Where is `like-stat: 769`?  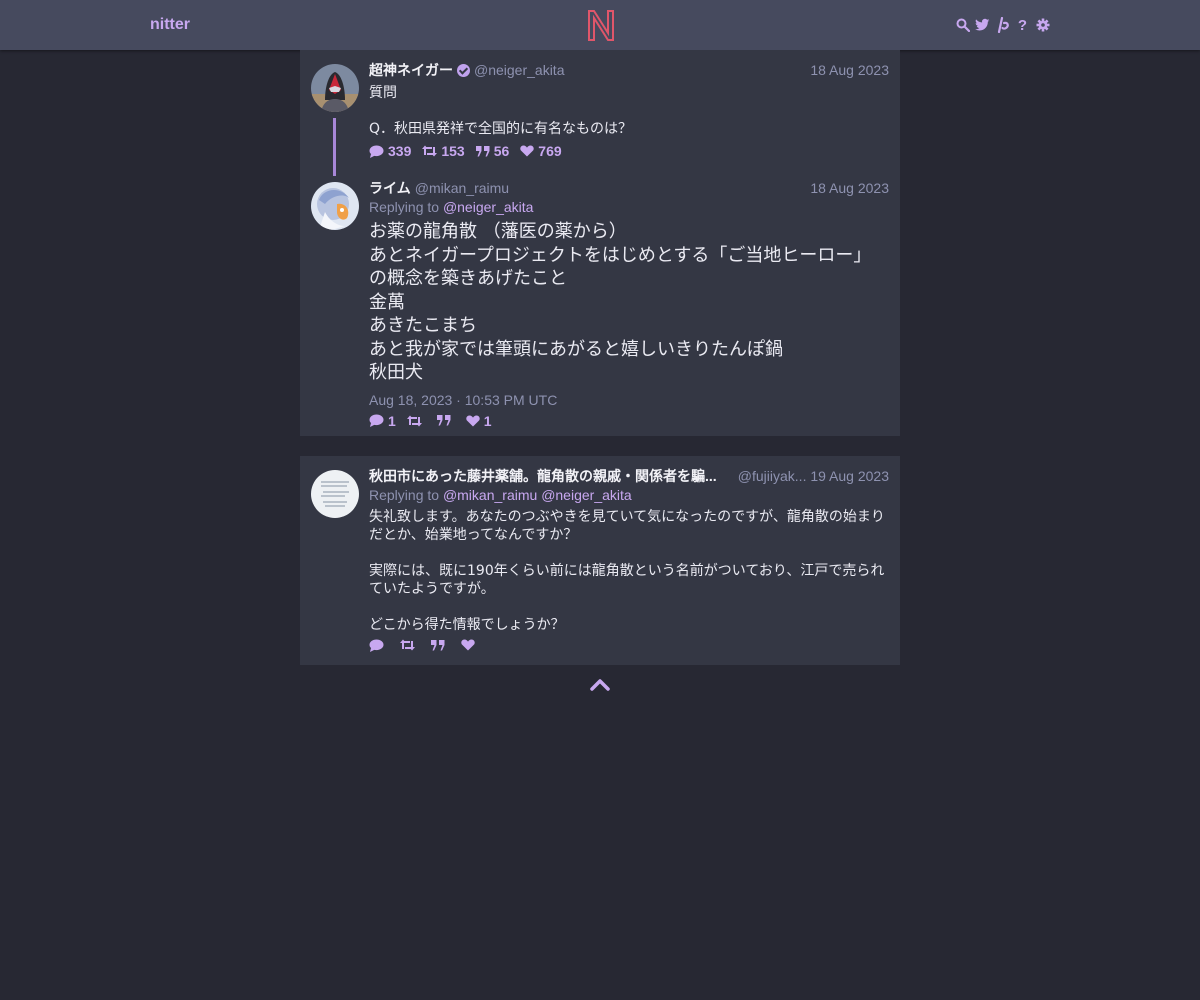
like-stat: 769 is located at coordinates (541, 151).